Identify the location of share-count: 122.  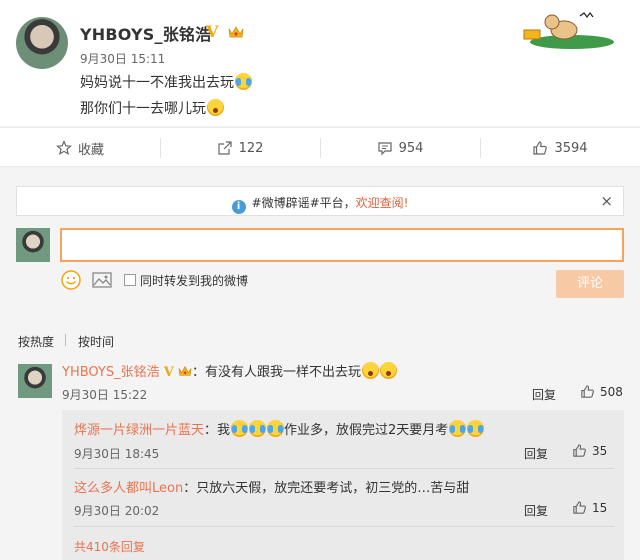
(251, 148).